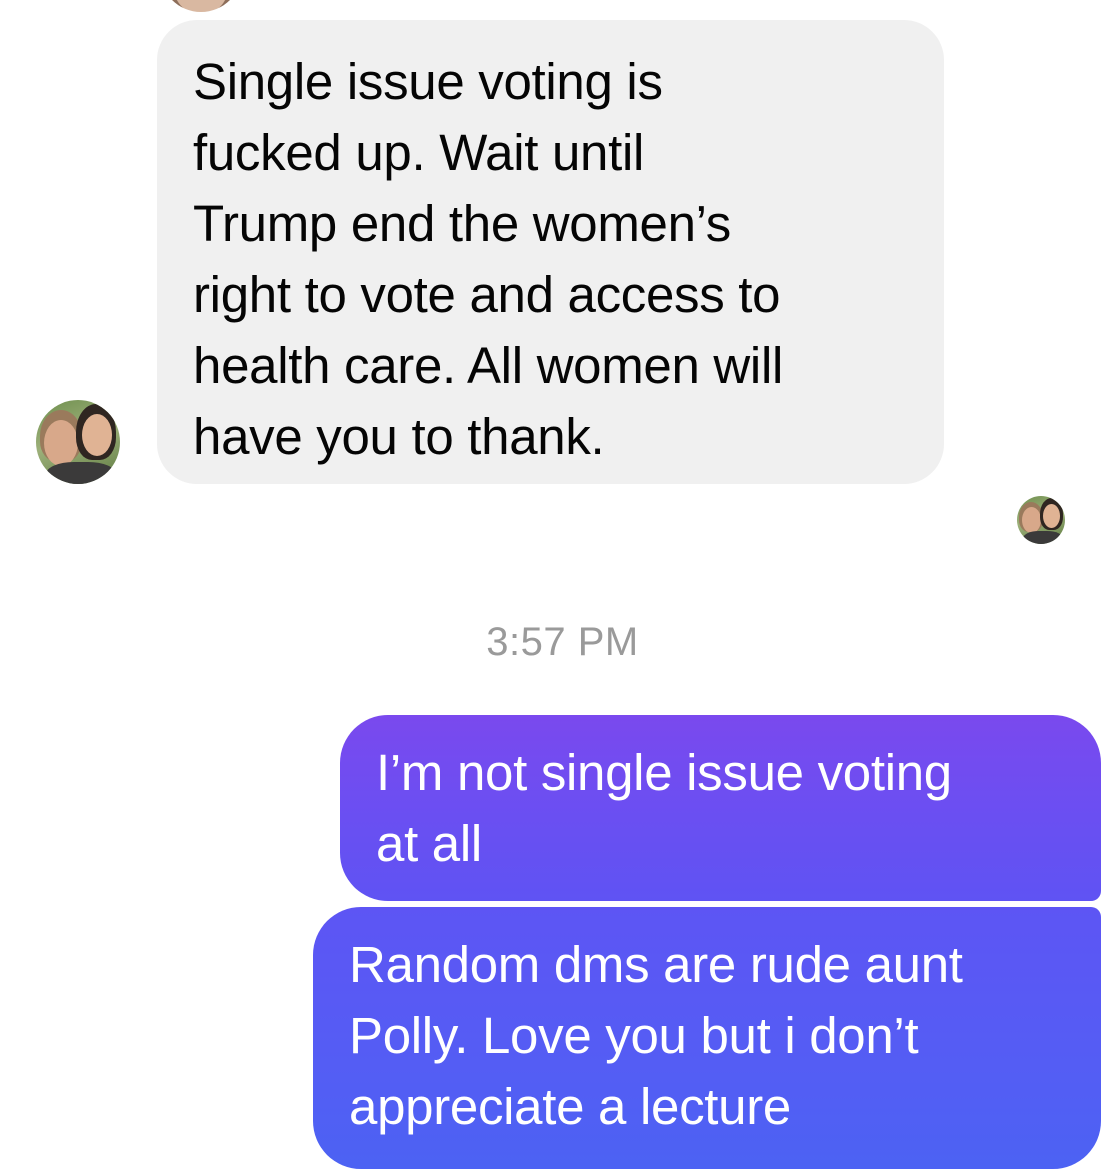  I want to click on message-line: Single issue voting is, so click(428, 81).